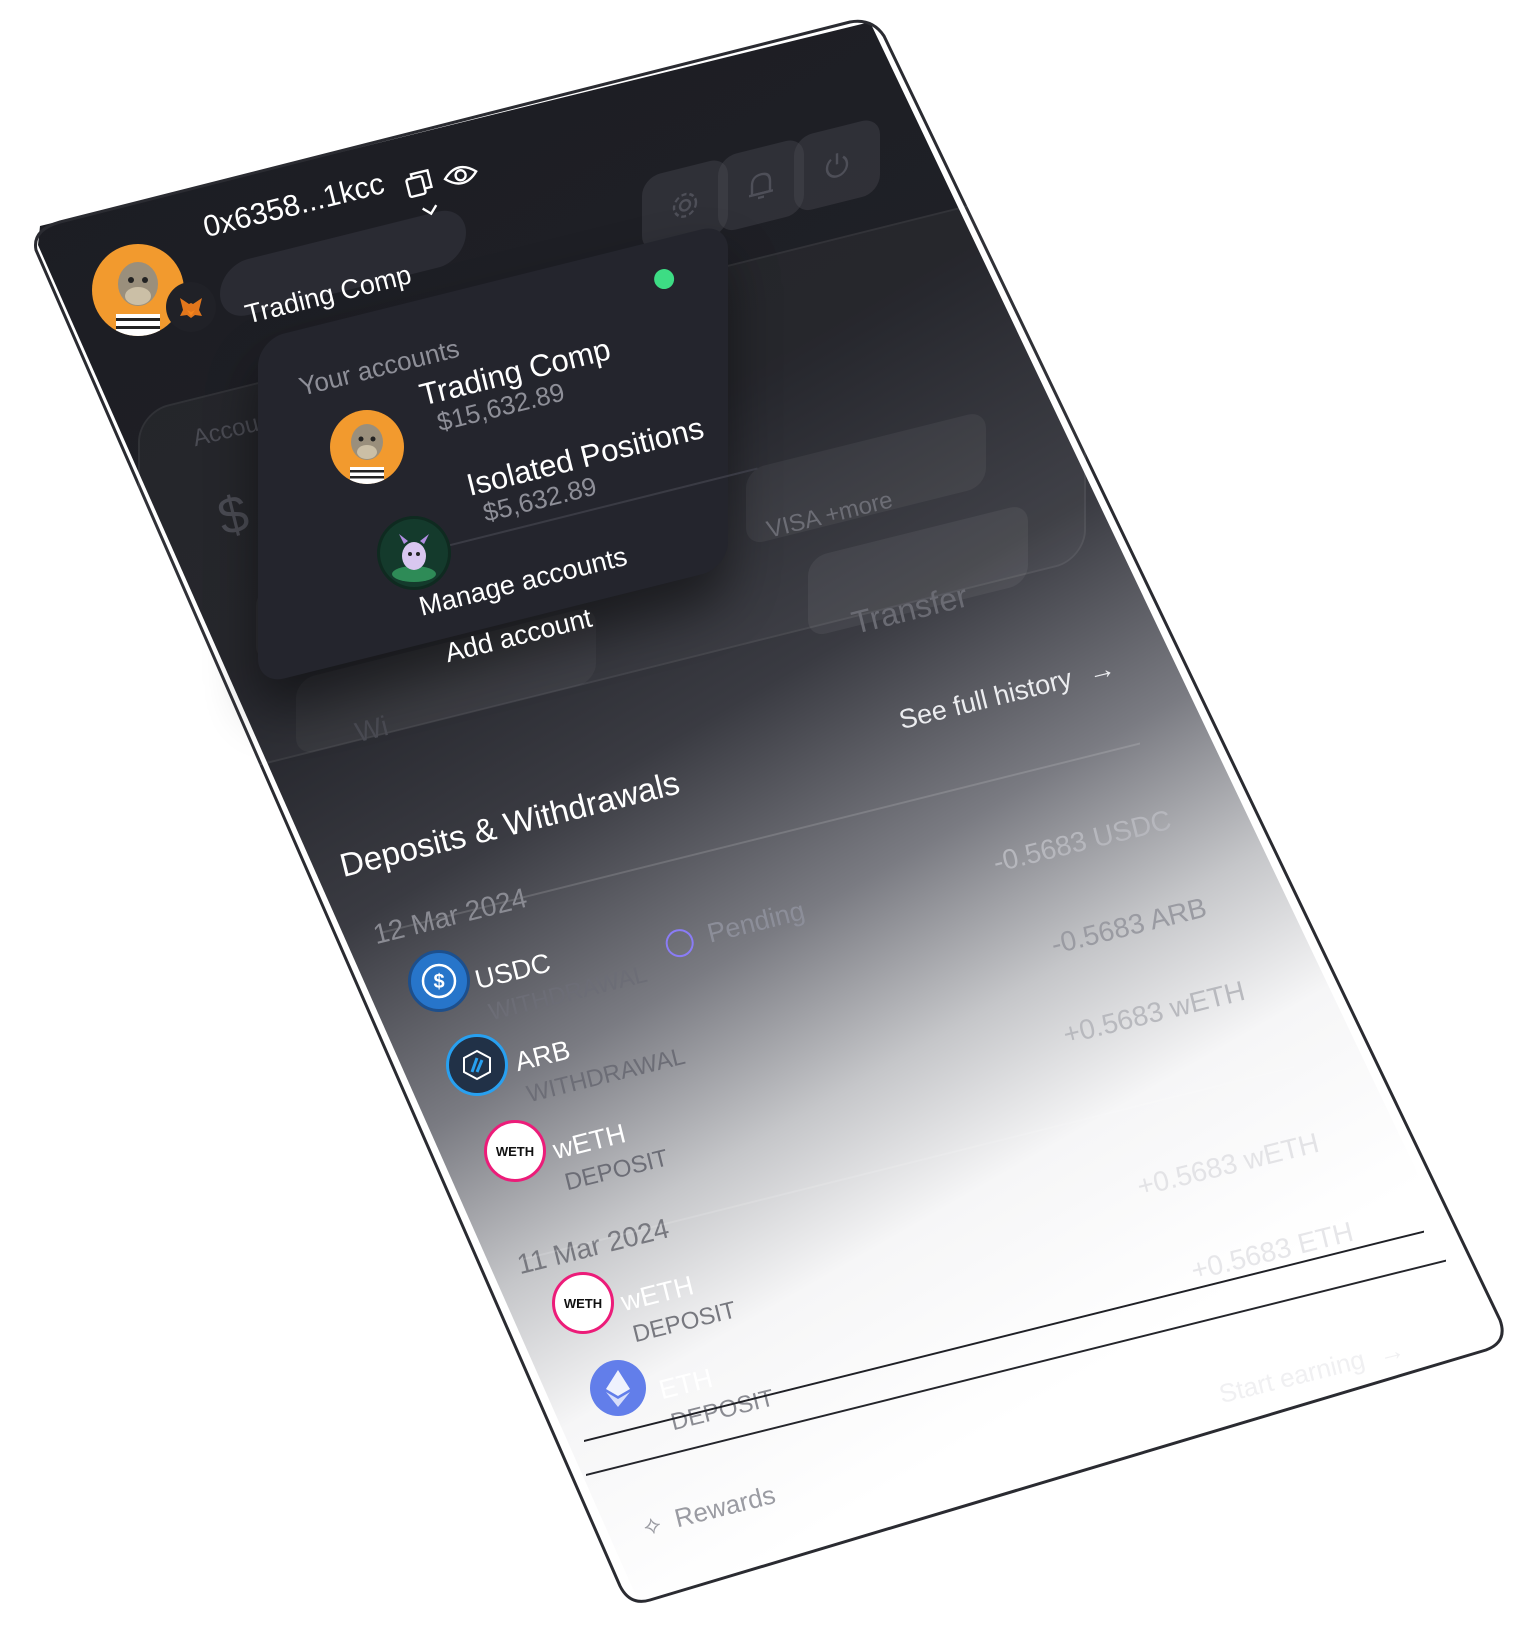 The width and height of the screenshot is (1522, 1627). What do you see at coordinates (761, 186) in the screenshot?
I see `bell-icon` at bounding box center [761, 186].